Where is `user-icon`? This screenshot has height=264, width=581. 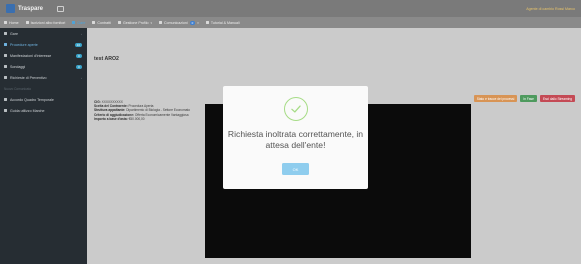 user-icon is located at coordinates (119, 22).